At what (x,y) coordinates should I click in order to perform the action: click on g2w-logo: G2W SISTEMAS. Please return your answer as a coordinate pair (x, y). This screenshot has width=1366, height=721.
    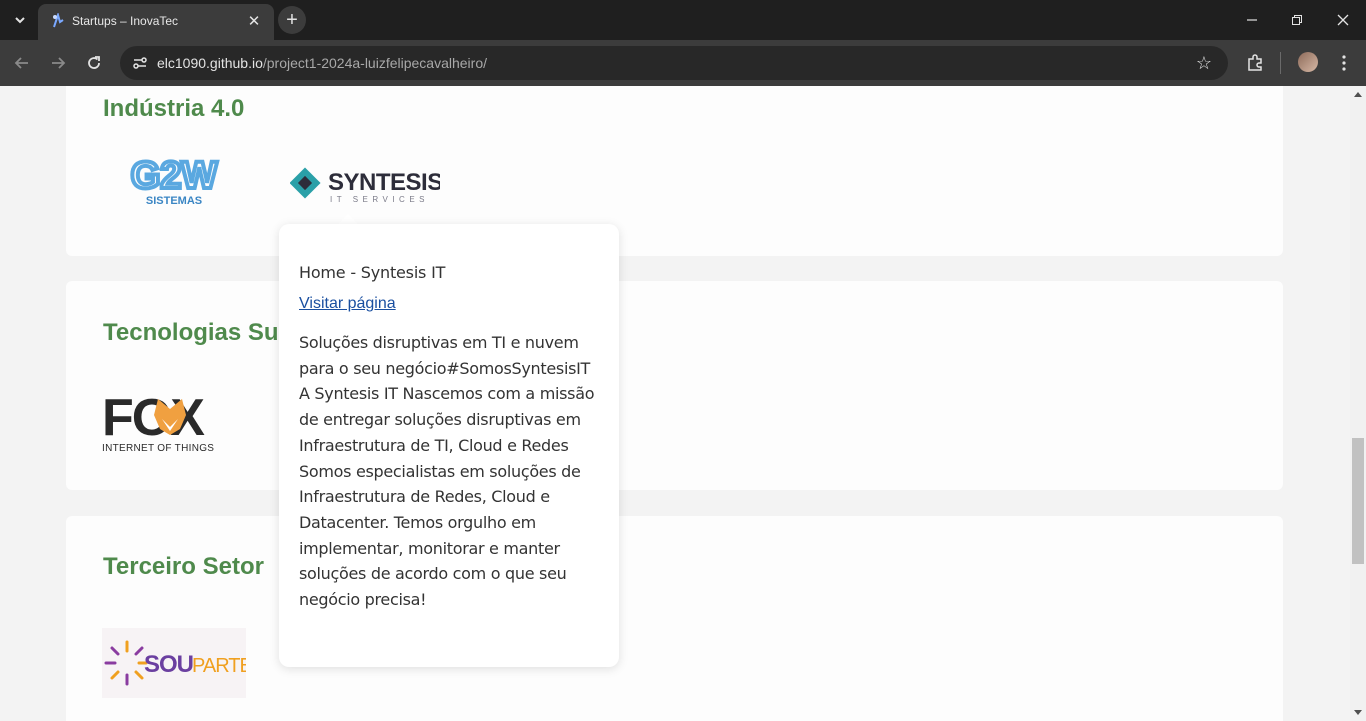
    Looking at the image, I should click on (174, 181).